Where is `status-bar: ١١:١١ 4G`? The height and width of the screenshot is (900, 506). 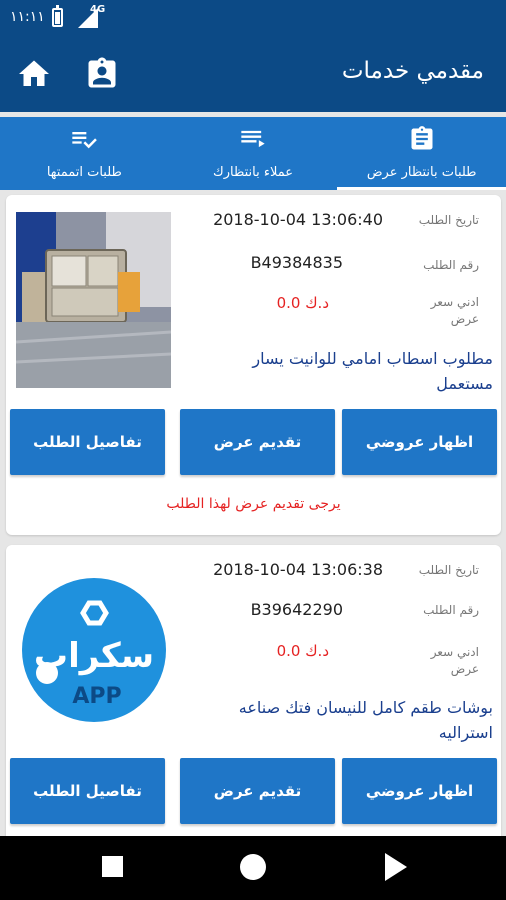 status-bar: ١١:١١ 4G is located at coordinates (253, 18).